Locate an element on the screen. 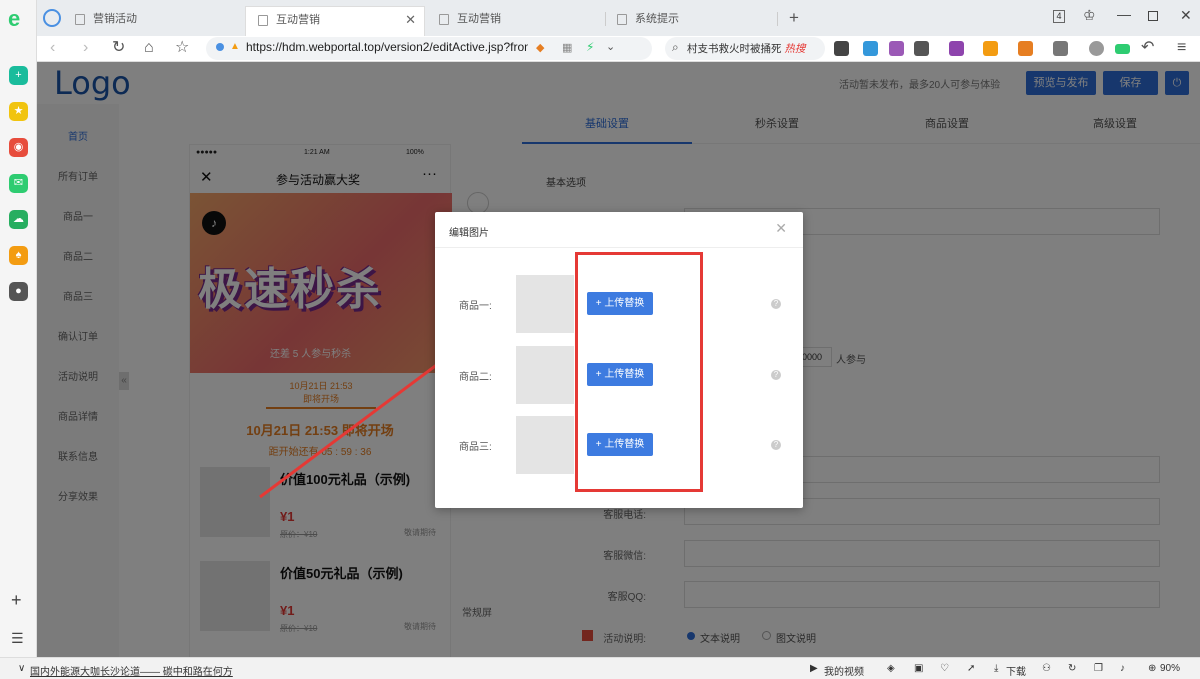  row-label: 商品二: is located at coordinates (475, 377).